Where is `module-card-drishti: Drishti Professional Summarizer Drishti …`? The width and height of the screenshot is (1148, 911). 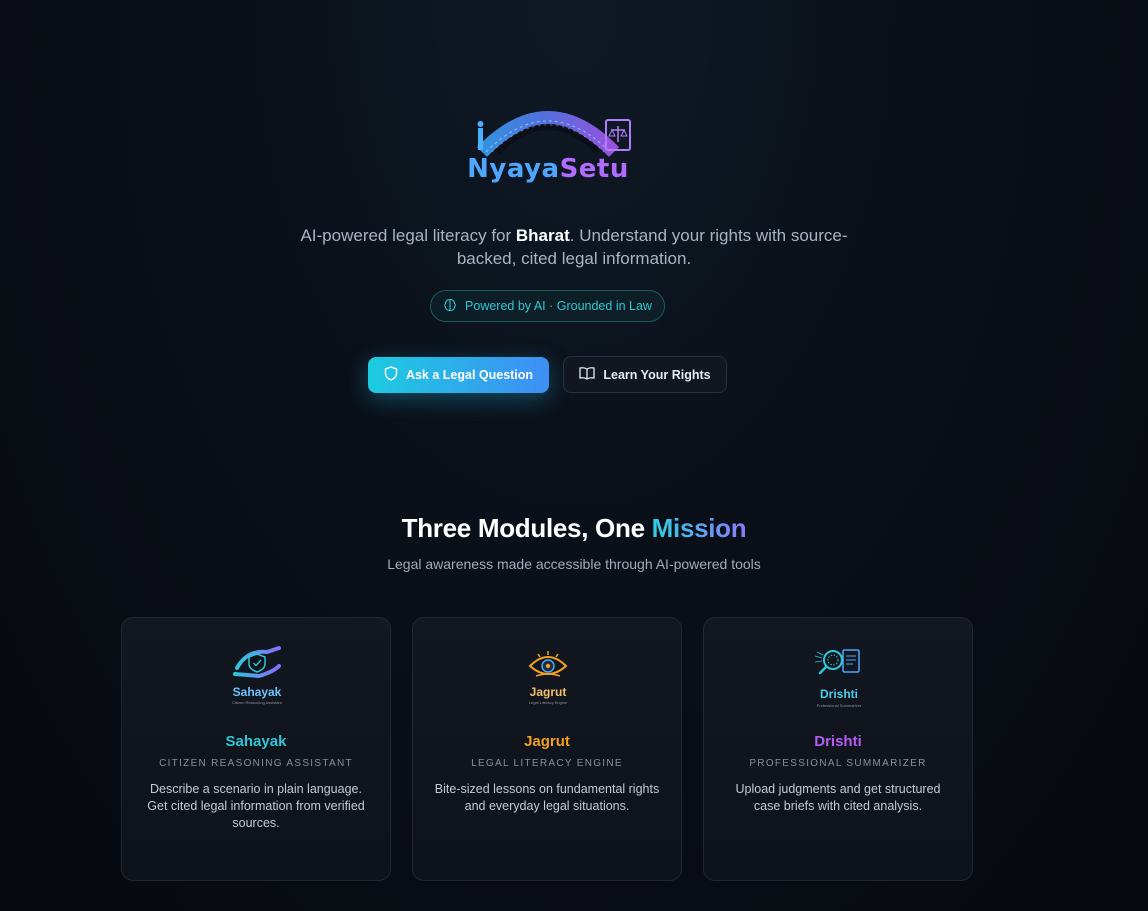
module-card-drishti: Drishti Professional Summarizer Drishti … is located at coordinates (838, 749).